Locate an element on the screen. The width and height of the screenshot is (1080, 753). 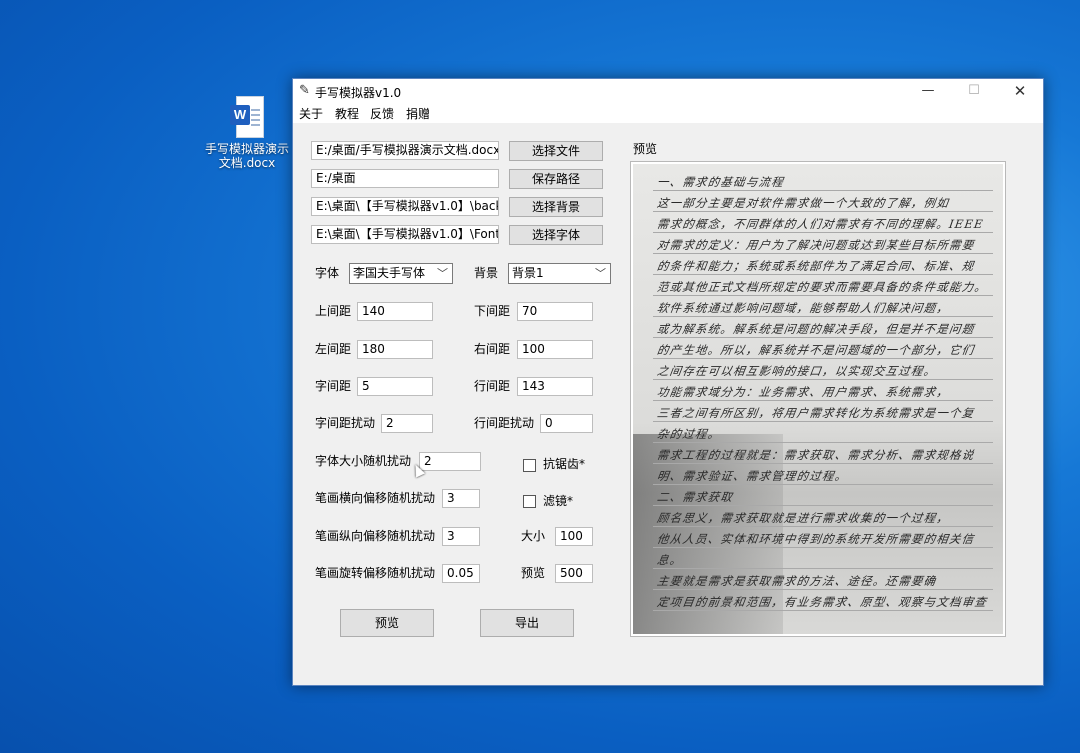
preview-panel-label: 预览 is located at coordinates (645, 149).